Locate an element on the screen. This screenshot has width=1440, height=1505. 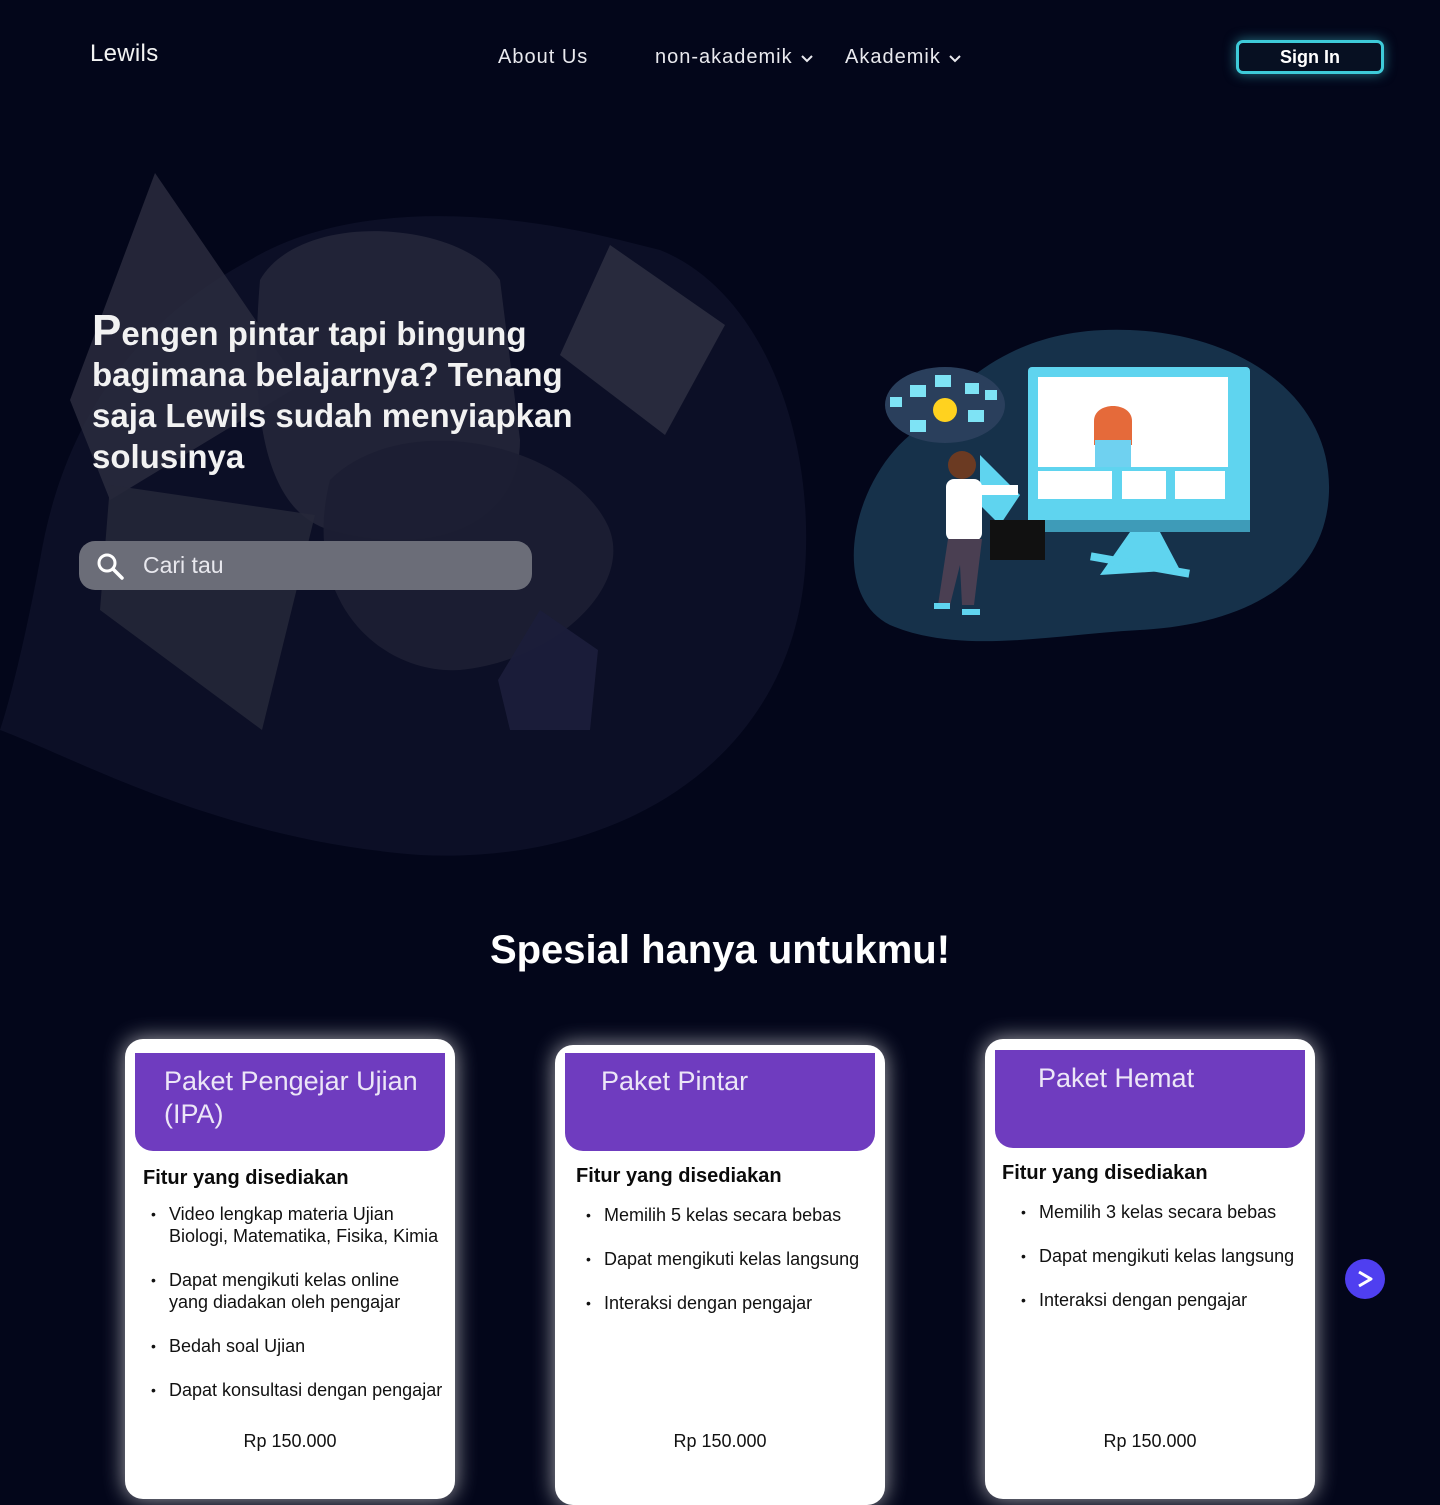
card-header: Paket Hemat is located at coordinates (1150, 1099).